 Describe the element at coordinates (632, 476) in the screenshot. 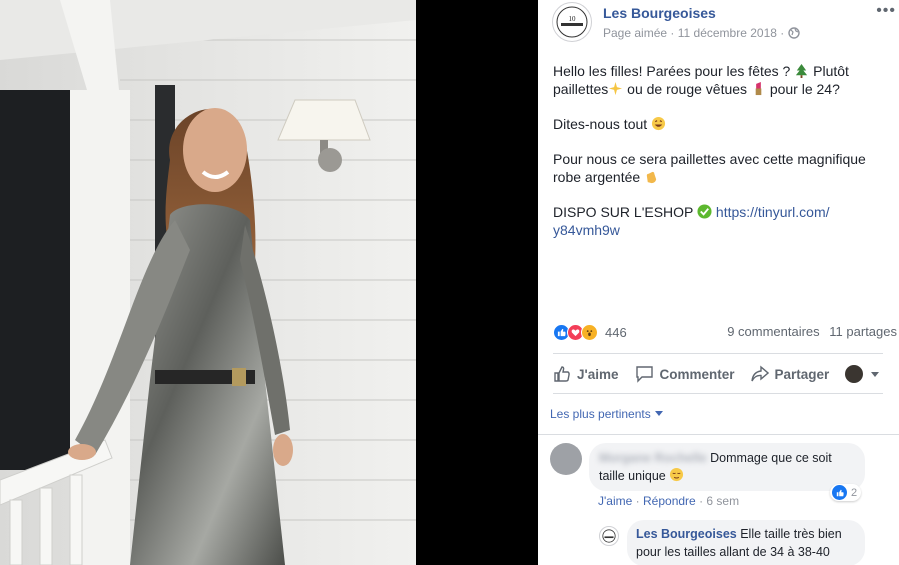

I see `comment-text: taille unique` at that location.